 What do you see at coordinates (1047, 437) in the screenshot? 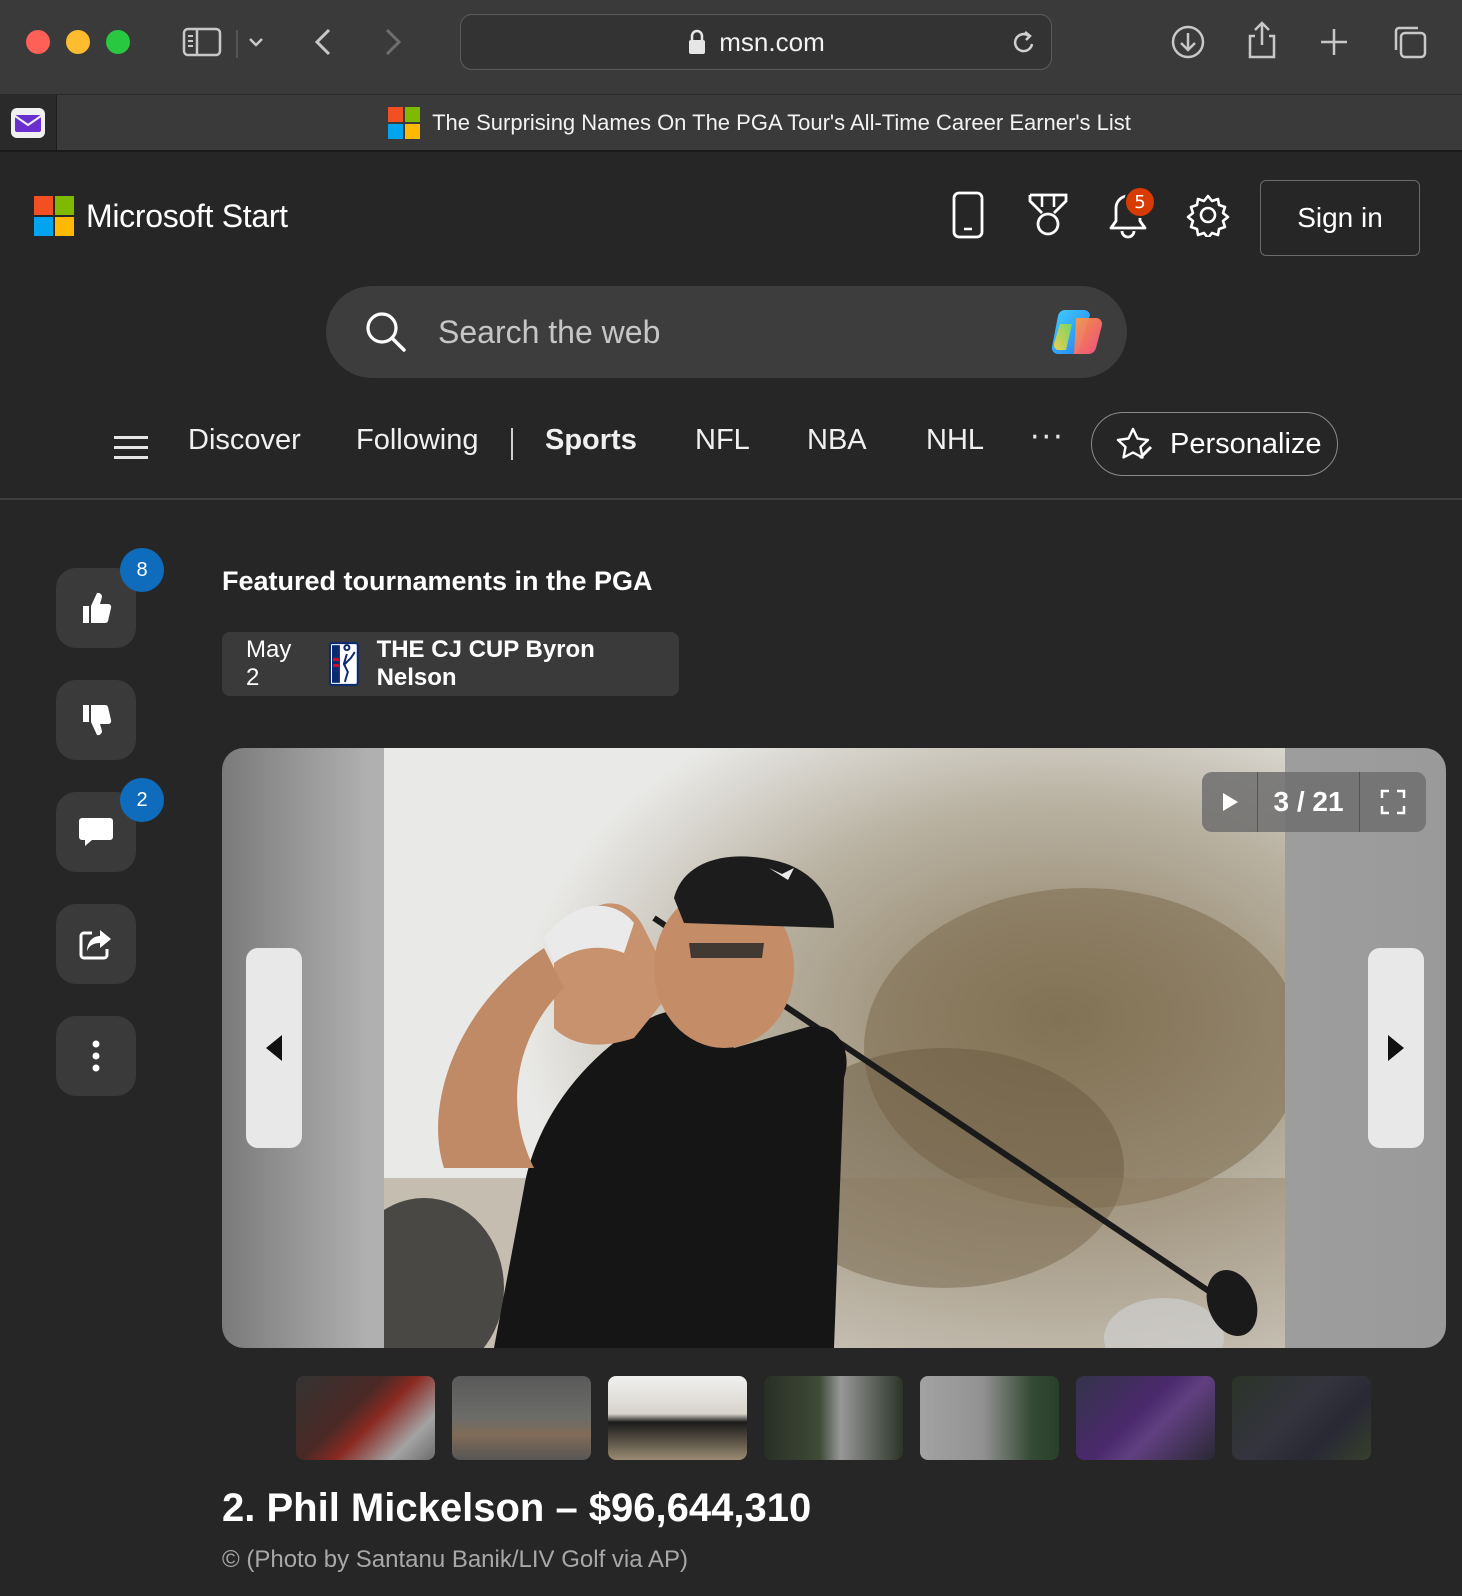
I see `nav-more-button: ···` at bounding box center [1047, 437].